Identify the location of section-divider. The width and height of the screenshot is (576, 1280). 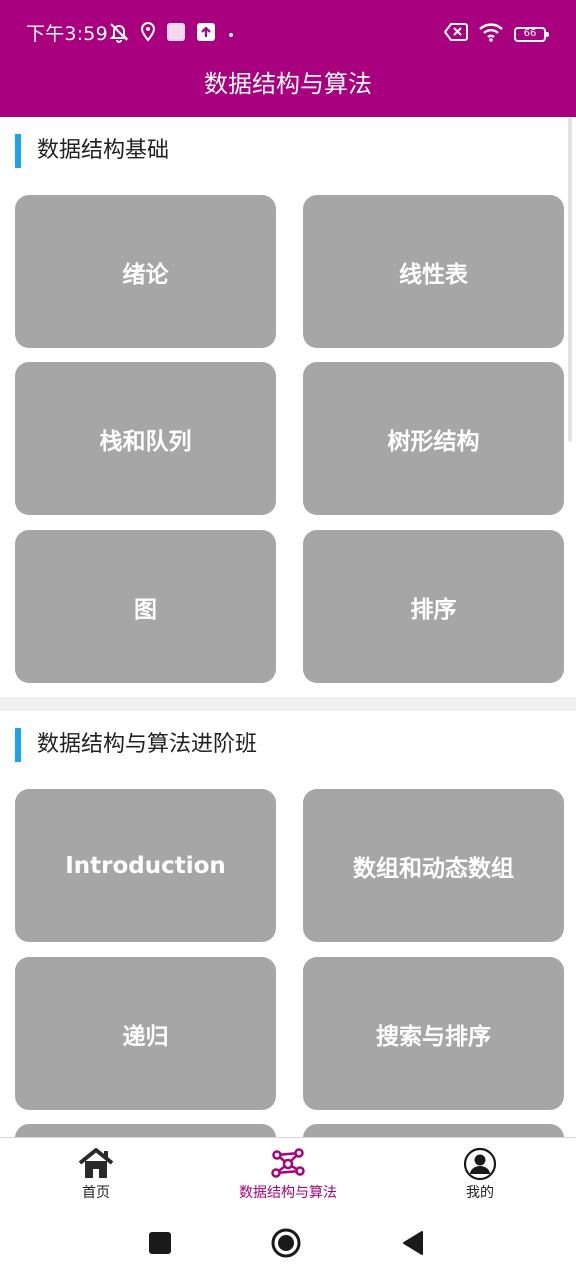
(288, 704).